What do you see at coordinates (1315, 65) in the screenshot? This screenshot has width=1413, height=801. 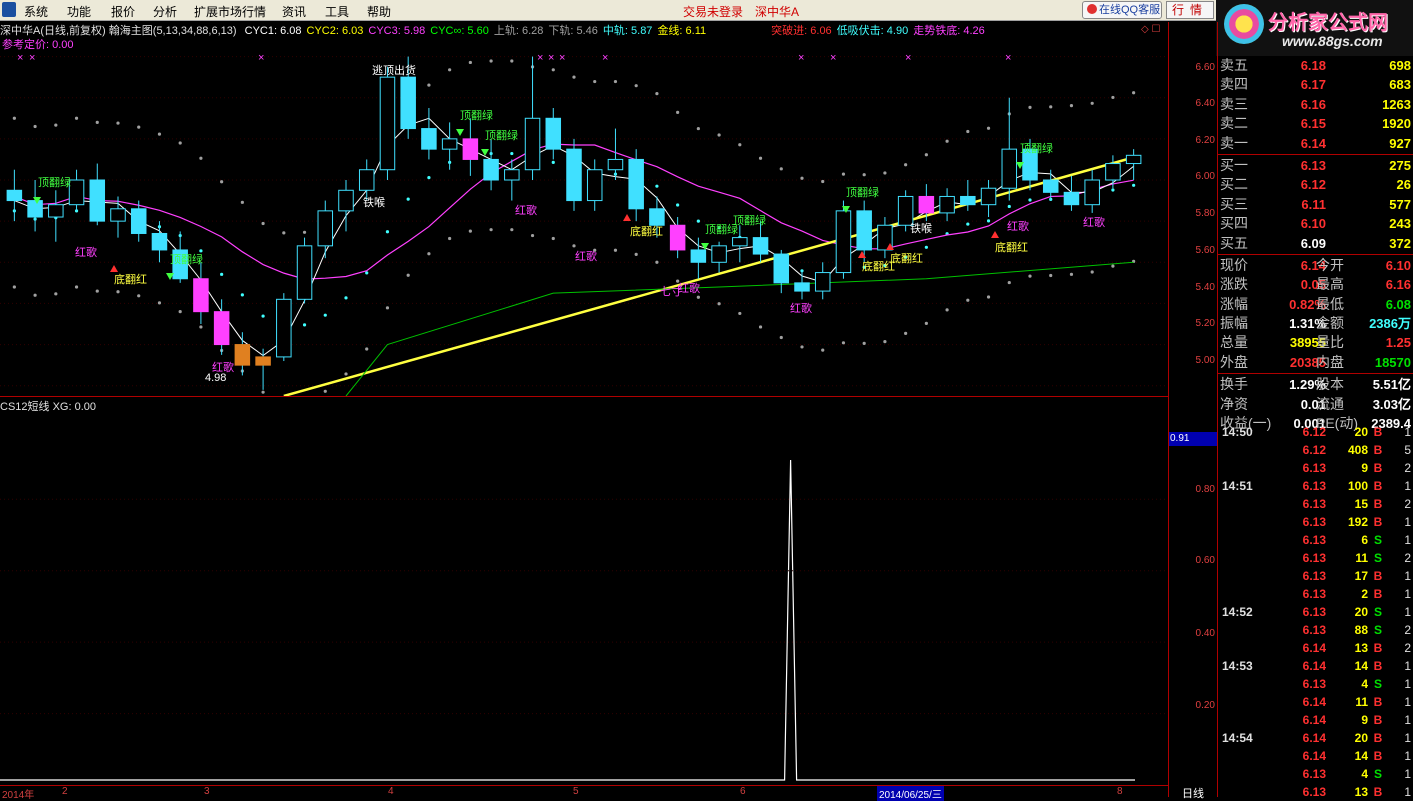 I see `ask-row: 卖五 6.18 698` at bounding box center [1315, 65].